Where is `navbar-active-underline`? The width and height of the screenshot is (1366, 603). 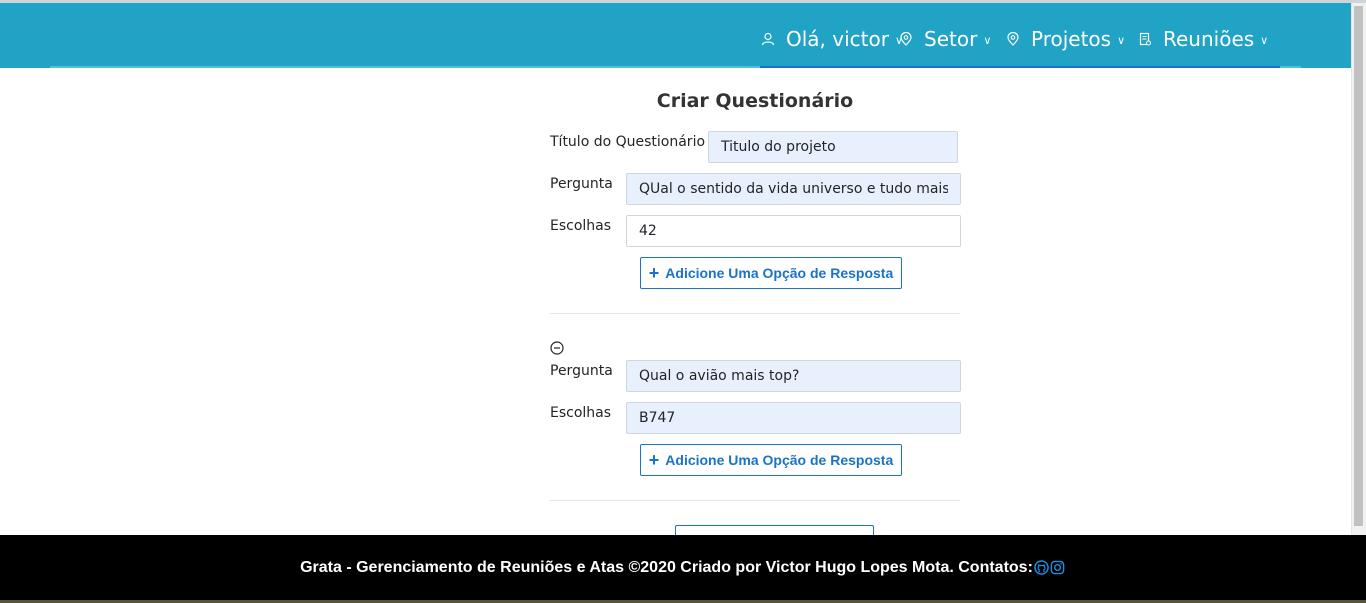 navbar-active-underline is located at coordinates (1020, 67).